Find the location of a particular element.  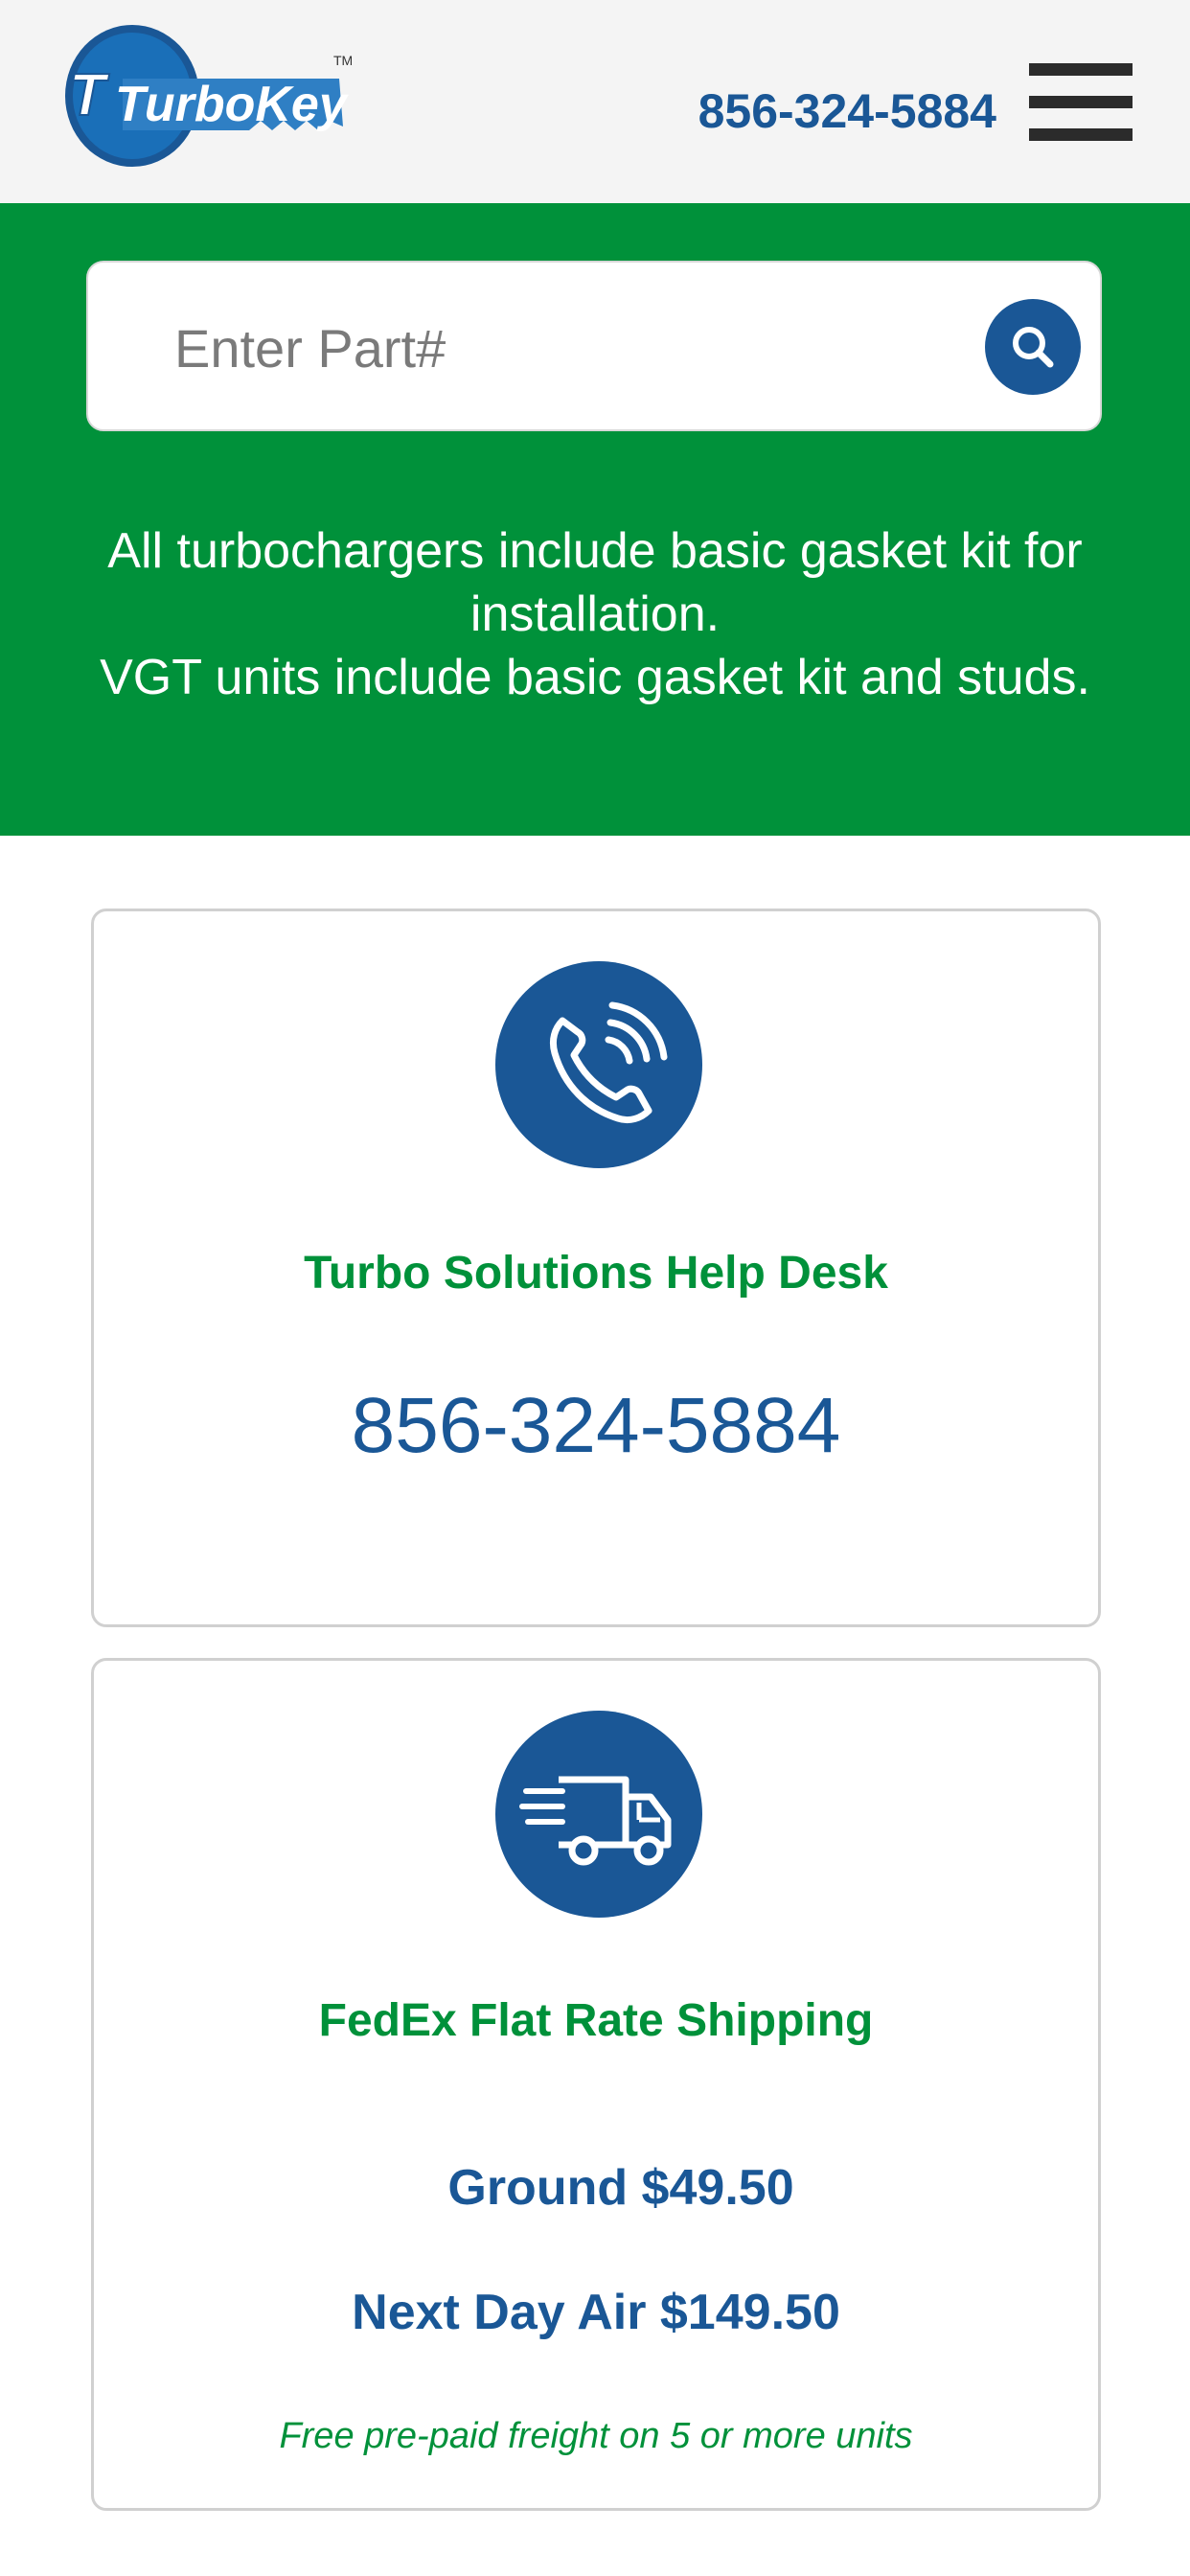

part-number-input is located at coordinates (558, 347).